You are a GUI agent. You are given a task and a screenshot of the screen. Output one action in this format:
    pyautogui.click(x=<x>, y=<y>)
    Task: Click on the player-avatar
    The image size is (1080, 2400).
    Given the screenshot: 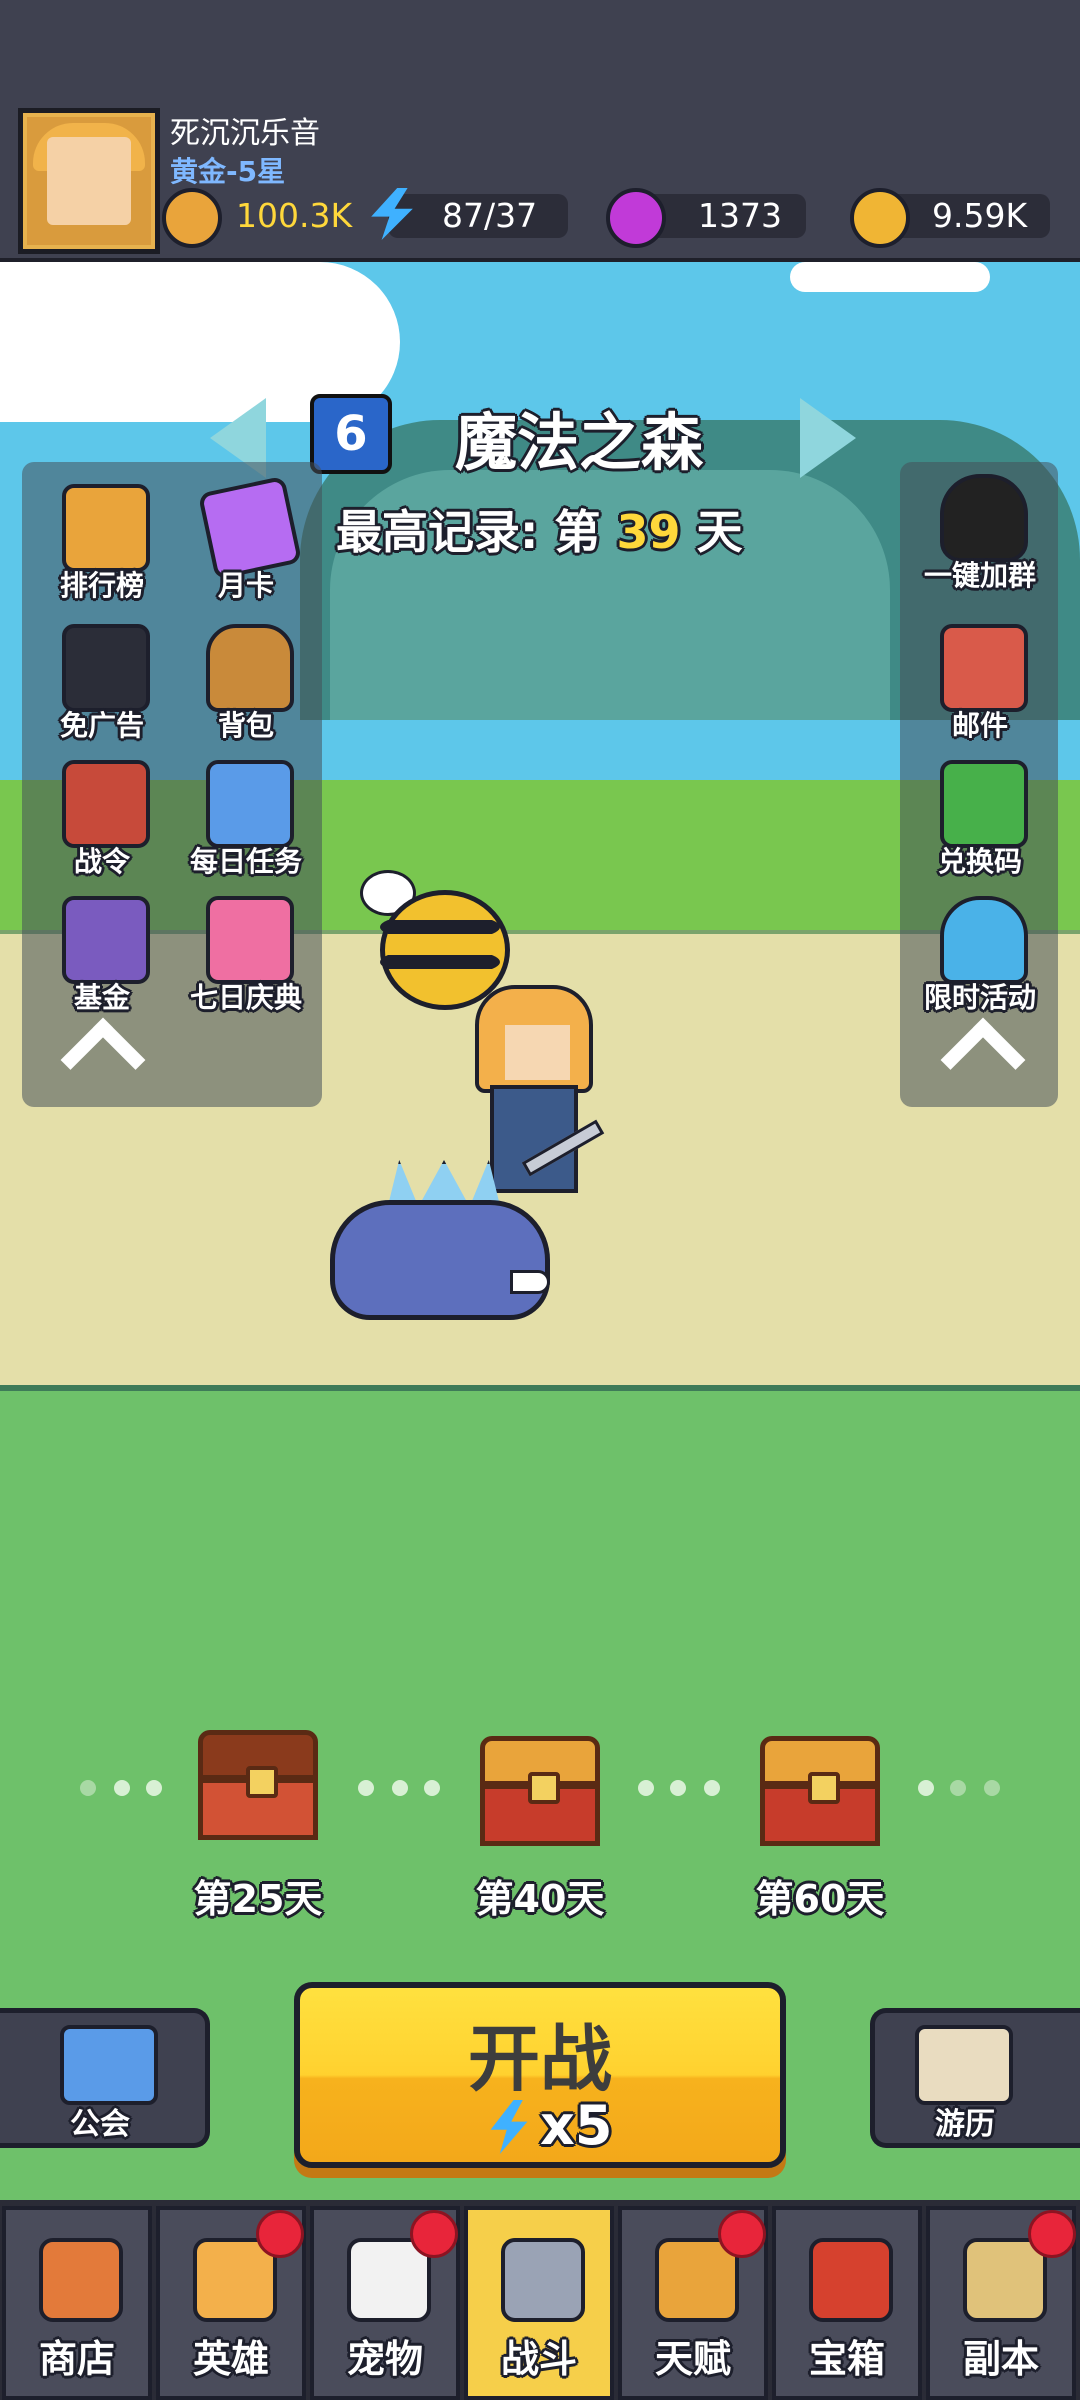 What is the action you would take?
    pyautogui.click(x=89, y=181)
    